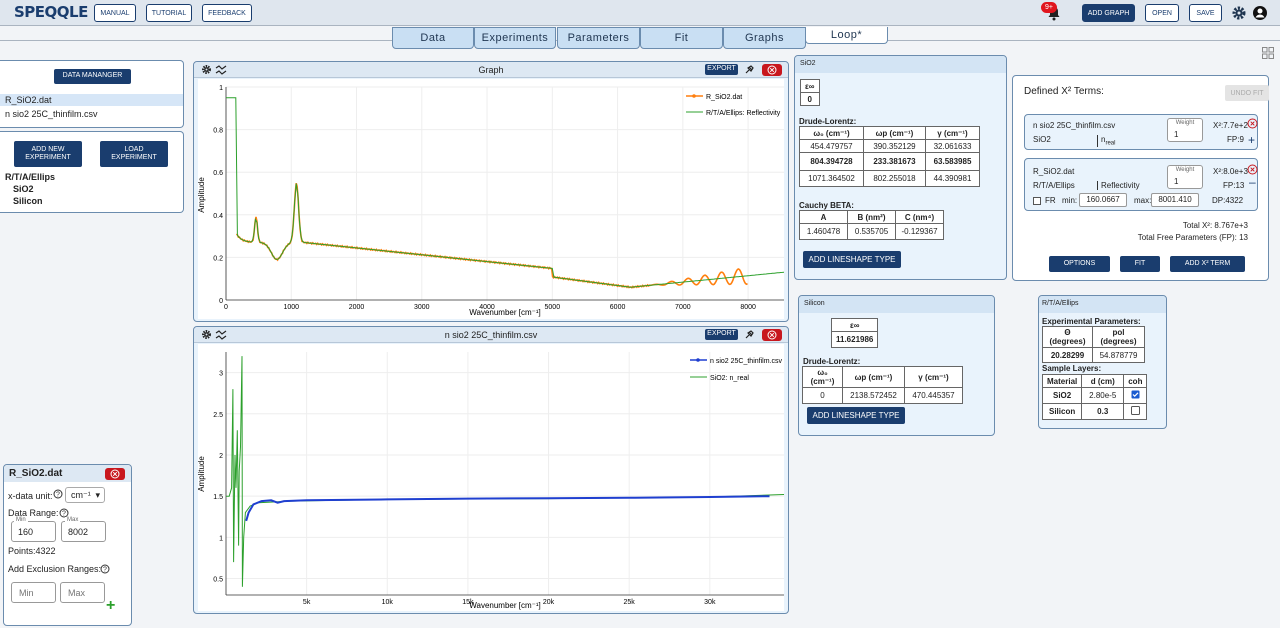 The image size is (1280, 628). Describe the element at coordinates (1037, 201) in the screenshot. I see `free-range-checkbox` at that location.